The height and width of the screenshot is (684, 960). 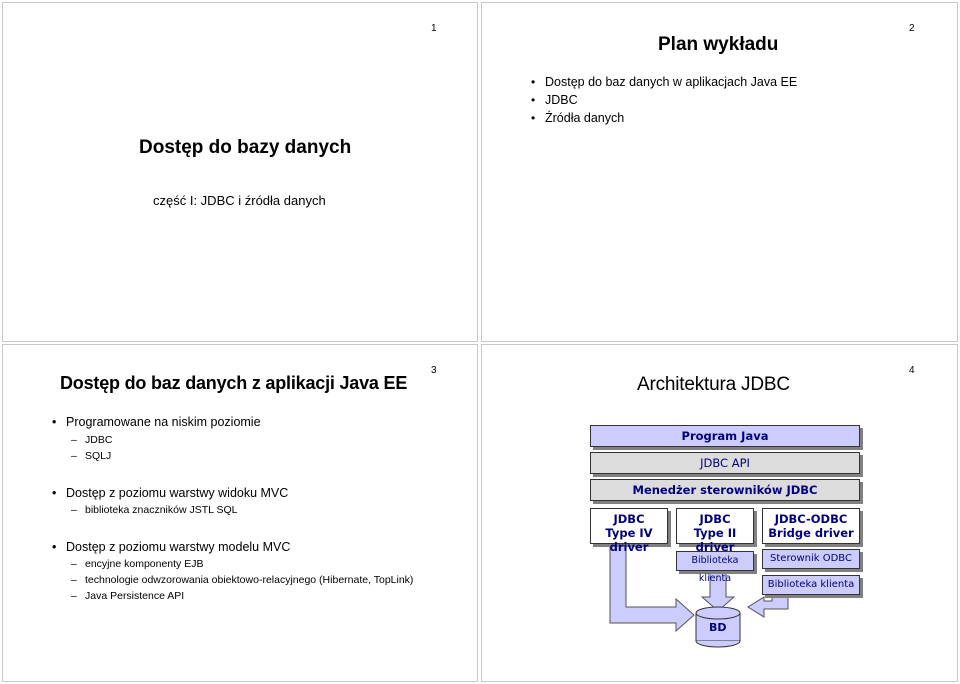 I want to click on slide-subtitle: część I: JDBC i źródła danych, so click(x=239, y=200).